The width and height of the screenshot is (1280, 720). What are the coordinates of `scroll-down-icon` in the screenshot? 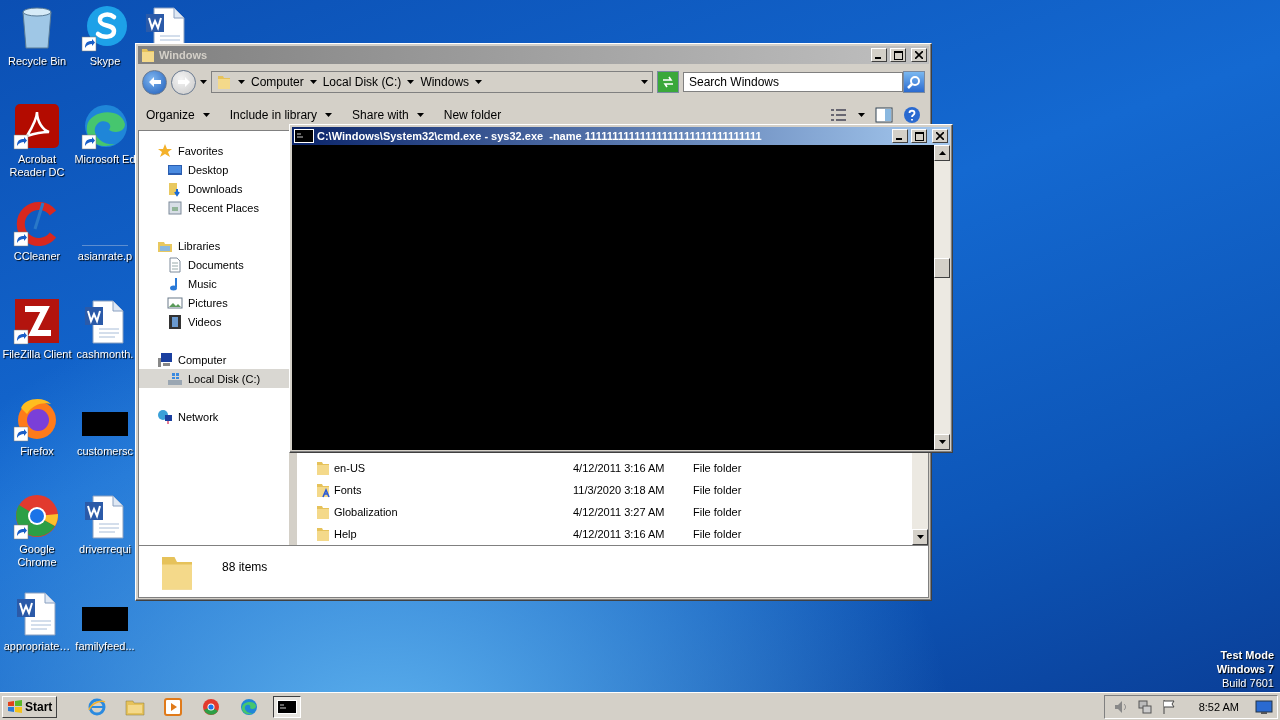 It's located at (942, 442).